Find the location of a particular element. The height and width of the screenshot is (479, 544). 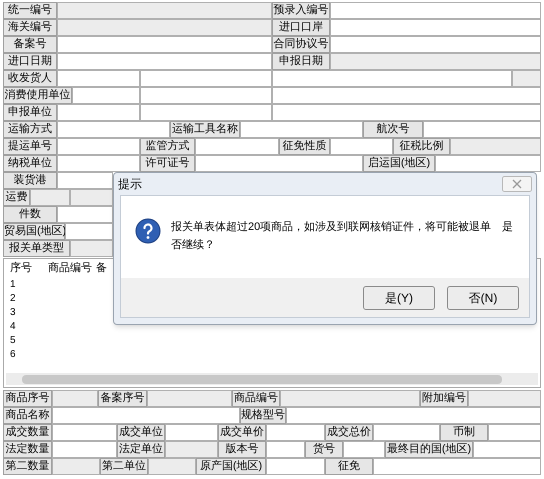

field-label: 件数 is located at coordinates (30, 214).